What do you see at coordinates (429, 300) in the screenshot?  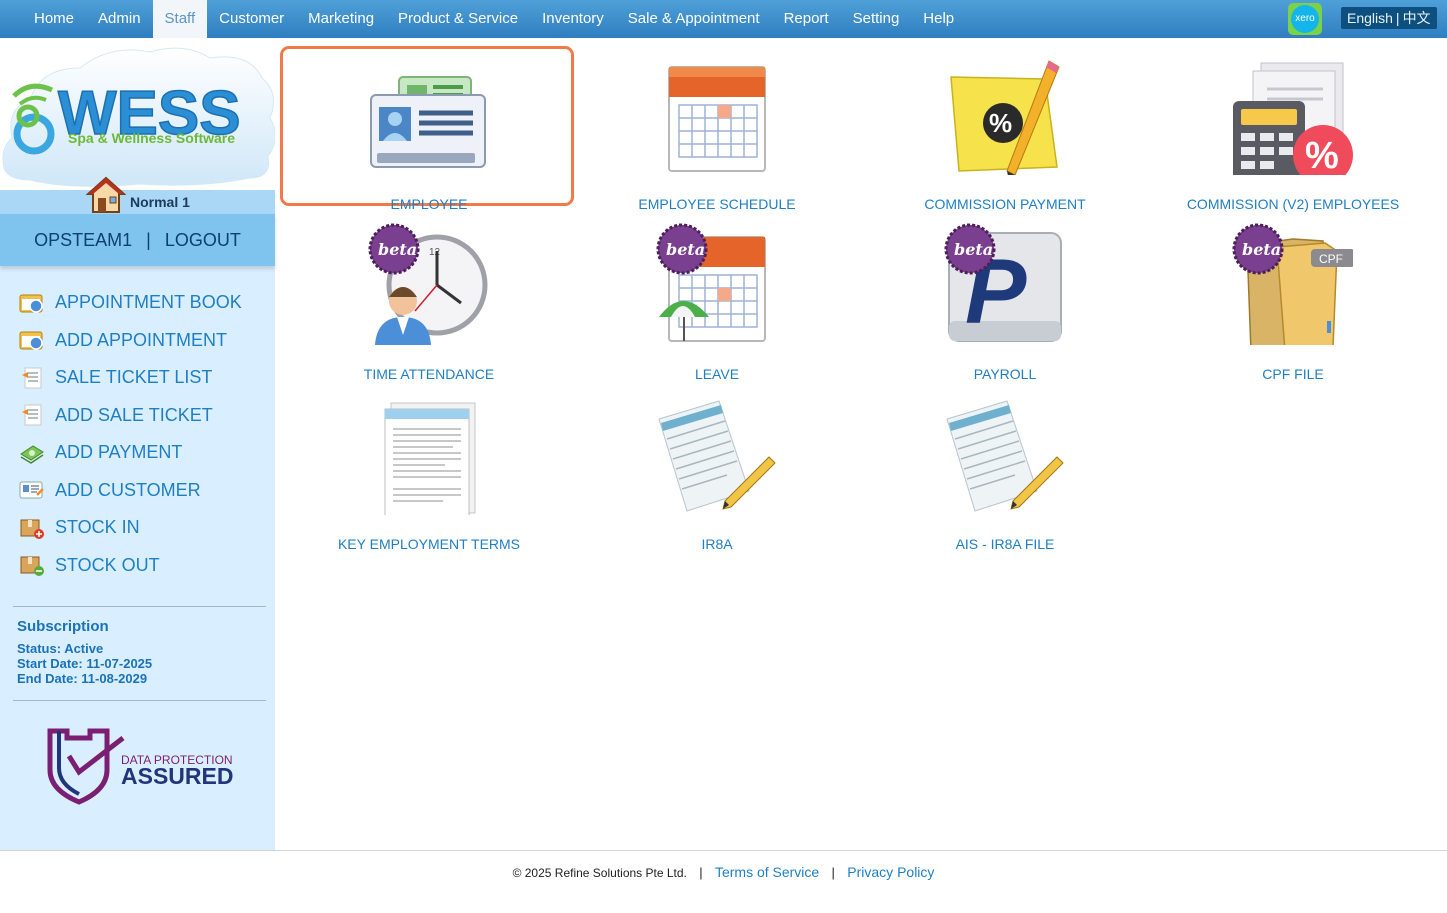 I see `tile-time-attendance: 12 beta TIME ATTENDANCE` at bounding box center [429, 300].